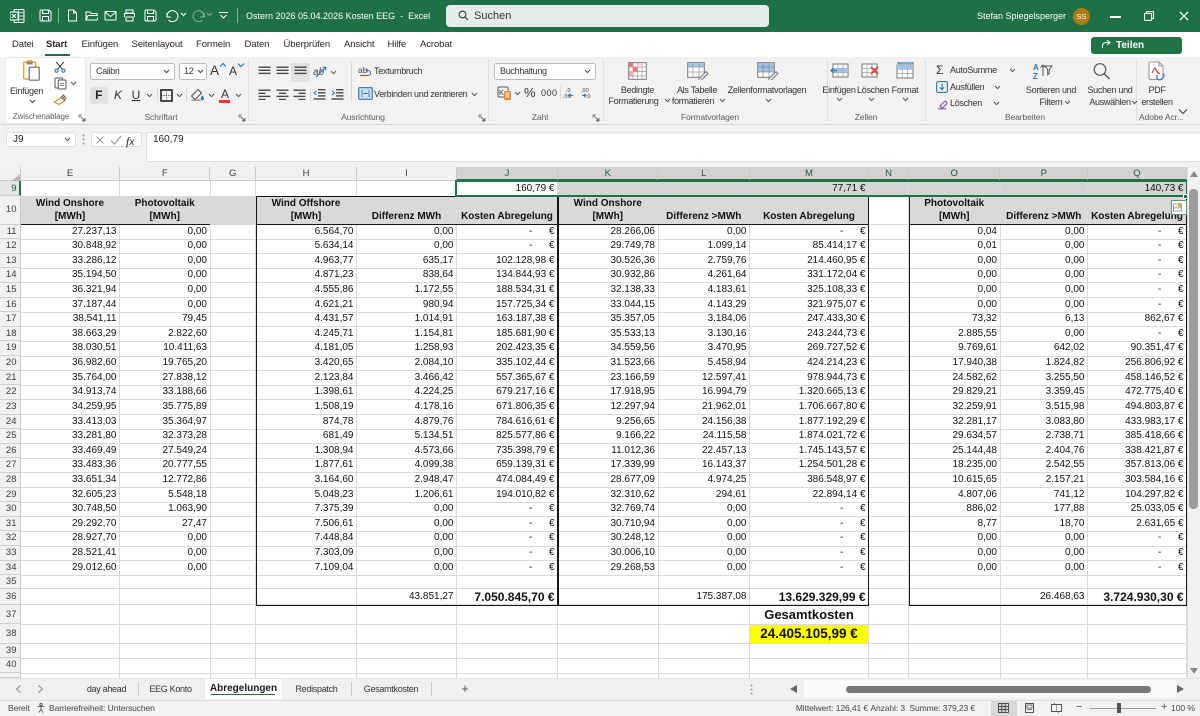 This screenshot has width=1200, height=716. Describe the element at coordinates (1036, 67) in the screenshot. I see `svg-text: A` at that location.